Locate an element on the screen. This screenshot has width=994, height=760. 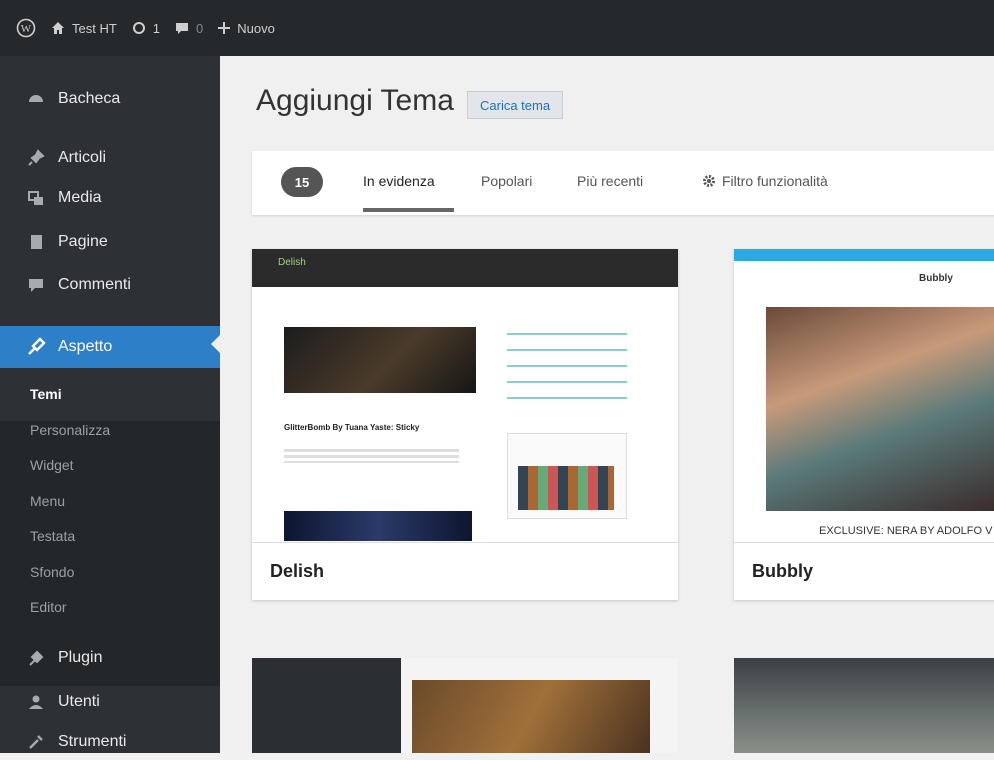
preview-logo: Delish is located at coordinates (292, 262).